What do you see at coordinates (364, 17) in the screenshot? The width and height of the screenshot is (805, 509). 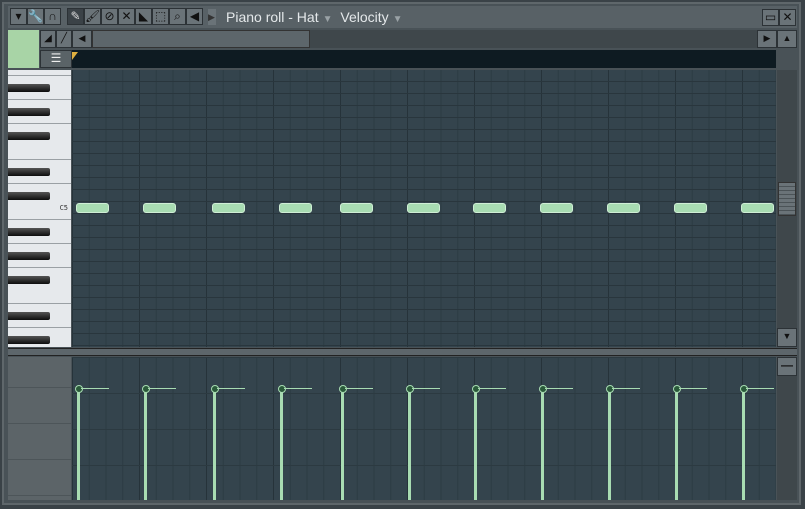 I see `target-control: Velocity` at bounding box center [364, 17].